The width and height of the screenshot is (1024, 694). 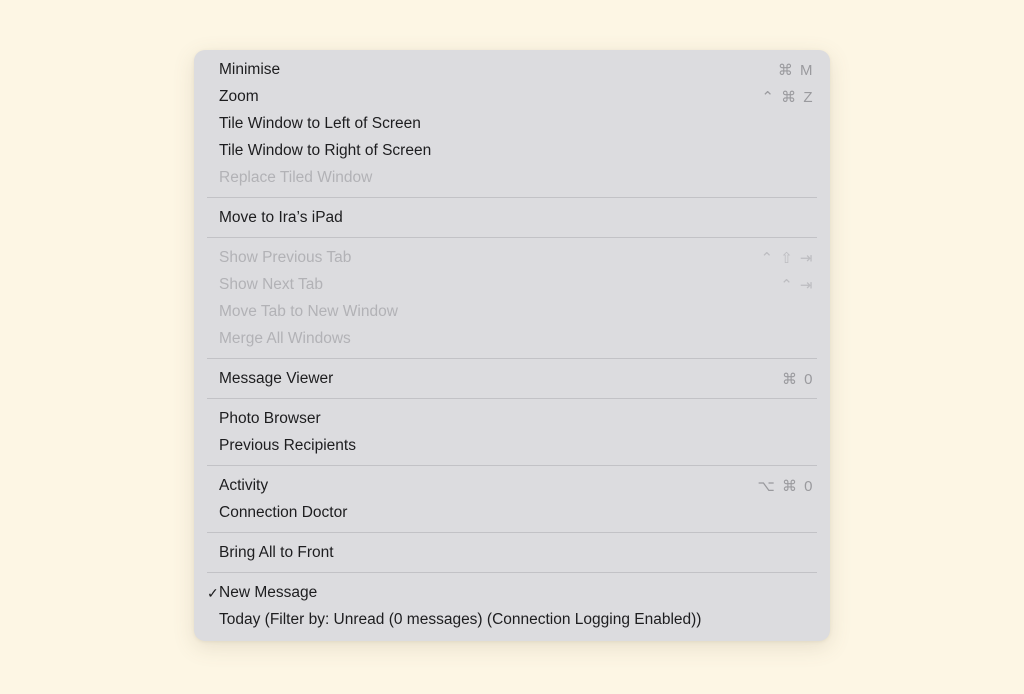 What do you see at coordinates (325, 150) in the screenshot?
I see `menu-item-label: Tile Window to Right of Screen` at bounding box center [325, 150].